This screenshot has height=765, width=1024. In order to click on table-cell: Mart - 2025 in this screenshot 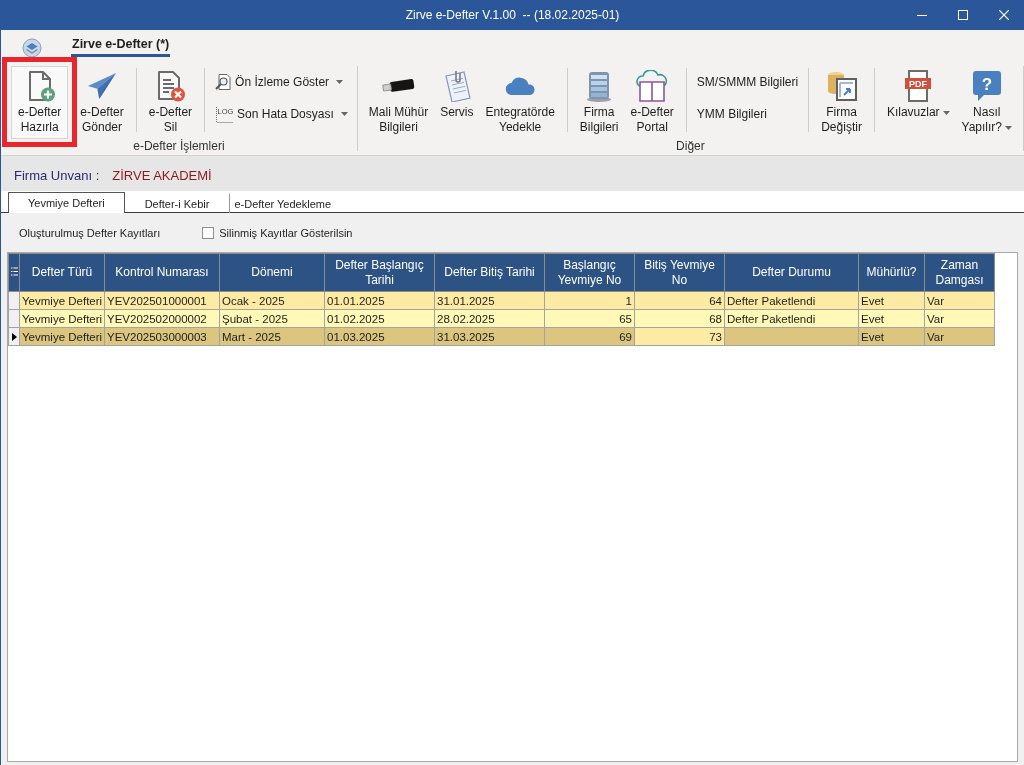, I will do `click(272, 336)`.